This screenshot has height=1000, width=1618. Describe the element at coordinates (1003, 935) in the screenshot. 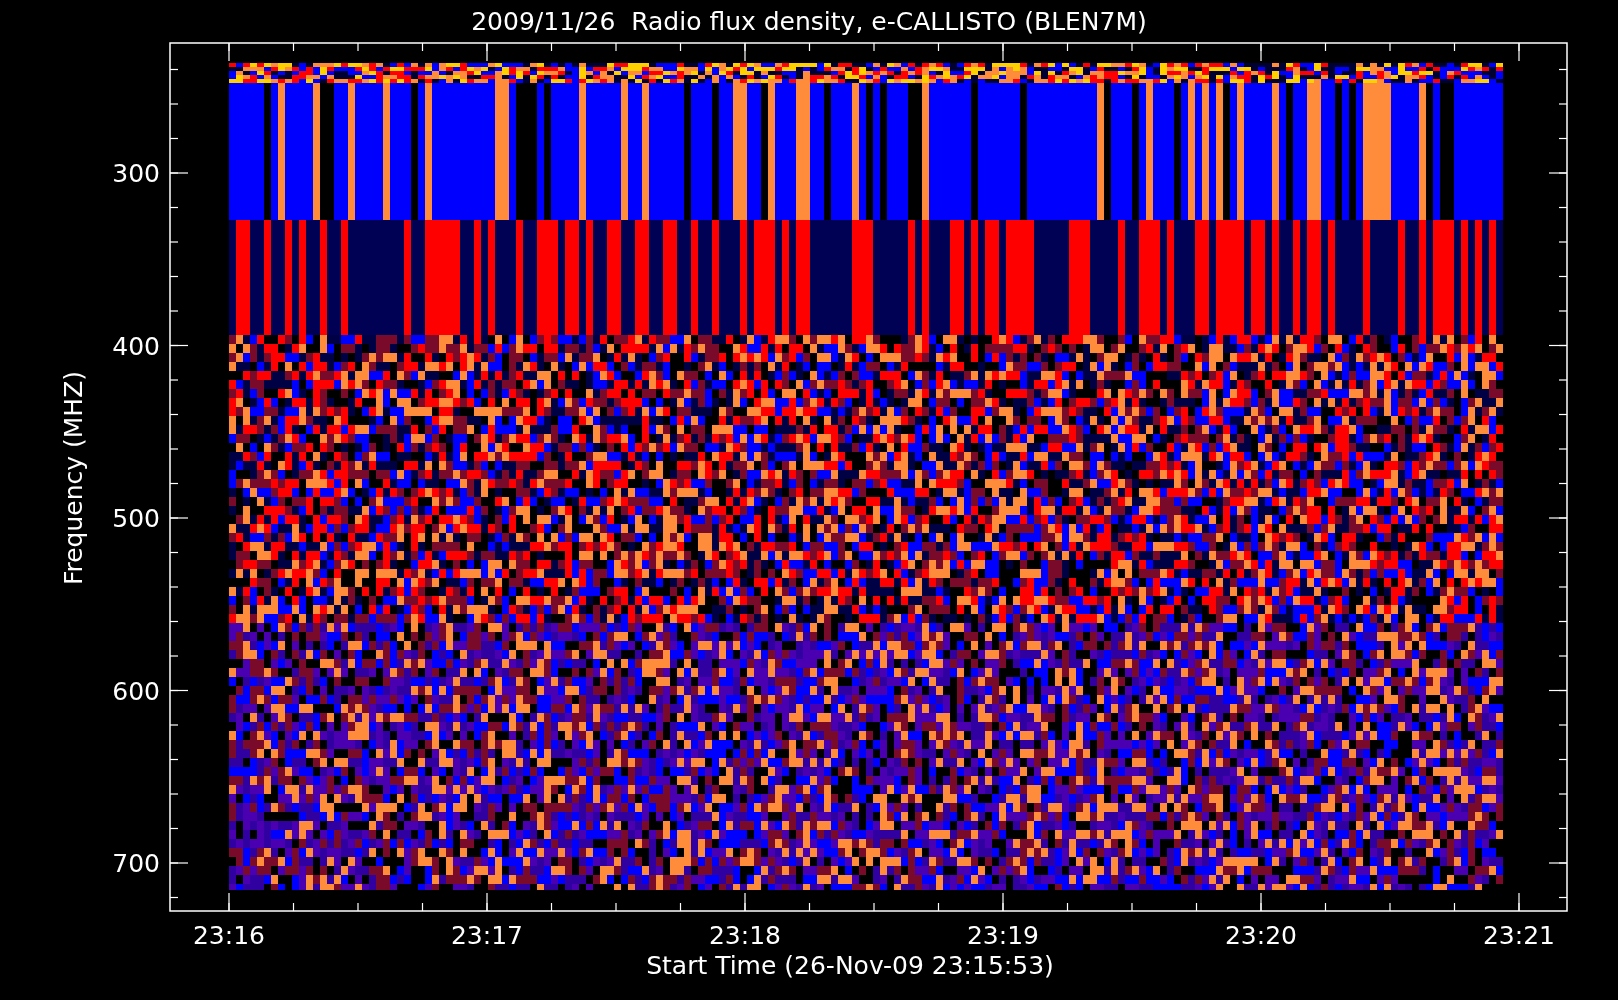

I see `x-tick-label: 23:19` at that location.